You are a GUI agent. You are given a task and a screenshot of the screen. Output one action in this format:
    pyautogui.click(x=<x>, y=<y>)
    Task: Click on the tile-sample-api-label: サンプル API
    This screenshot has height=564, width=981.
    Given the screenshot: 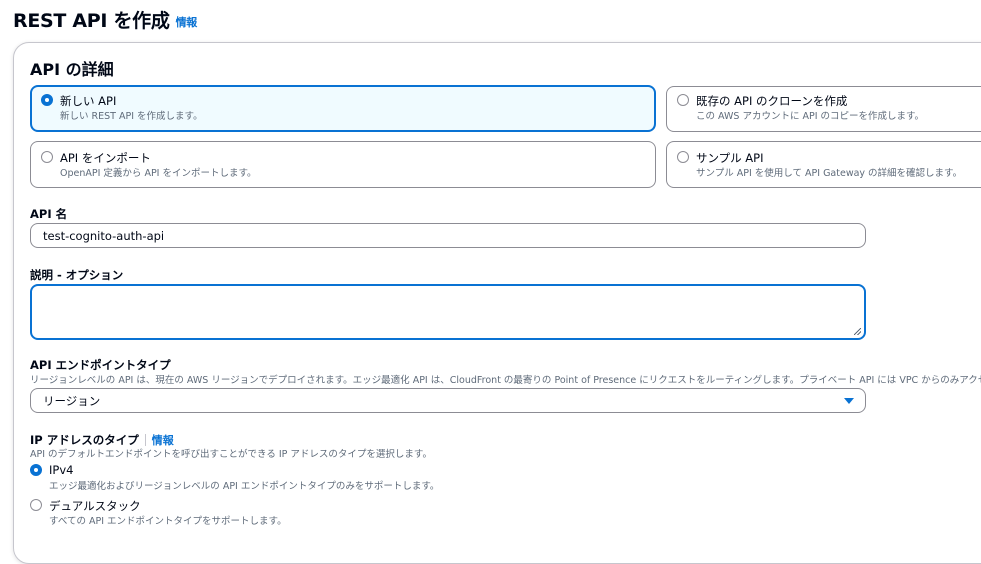 What is the action you would take?
    pyautogui.click(x=730, y=158)
    